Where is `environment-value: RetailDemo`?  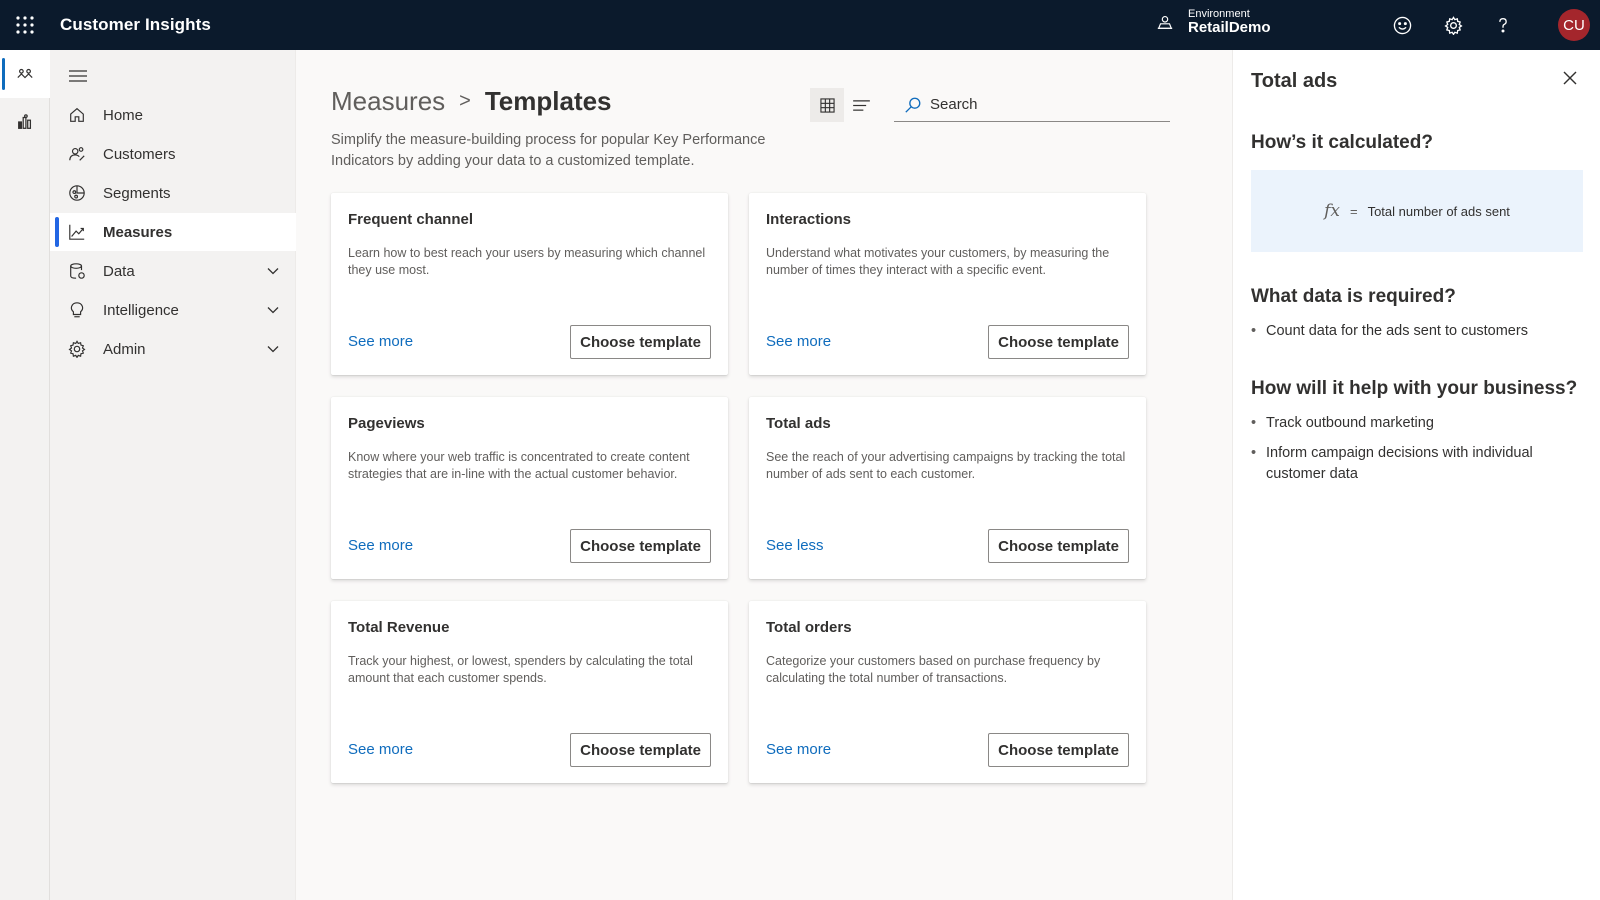 environment-value: RetailDemo is located at coordinates (1229, 28).